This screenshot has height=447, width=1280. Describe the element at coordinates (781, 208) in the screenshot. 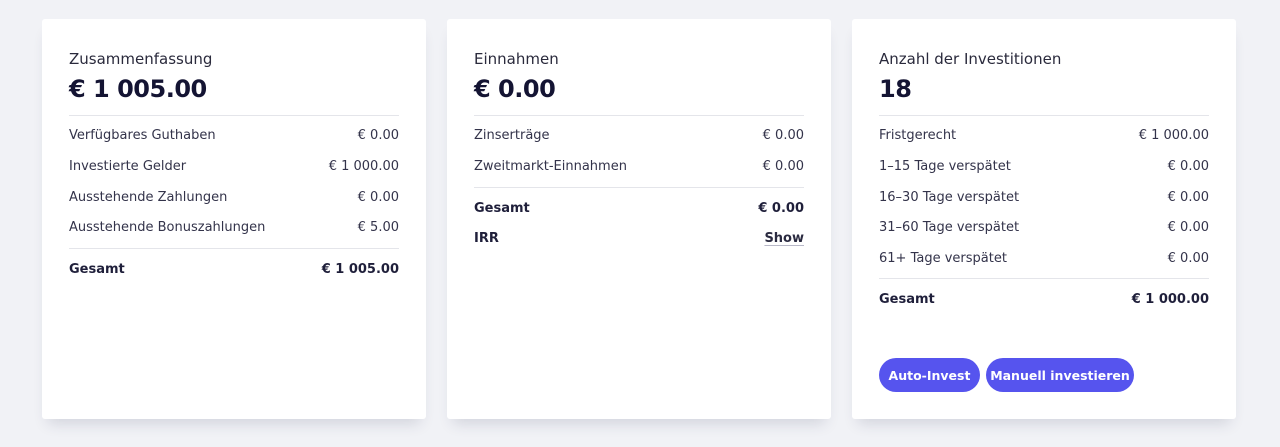

I see `total-value: € 0.00` at that location.